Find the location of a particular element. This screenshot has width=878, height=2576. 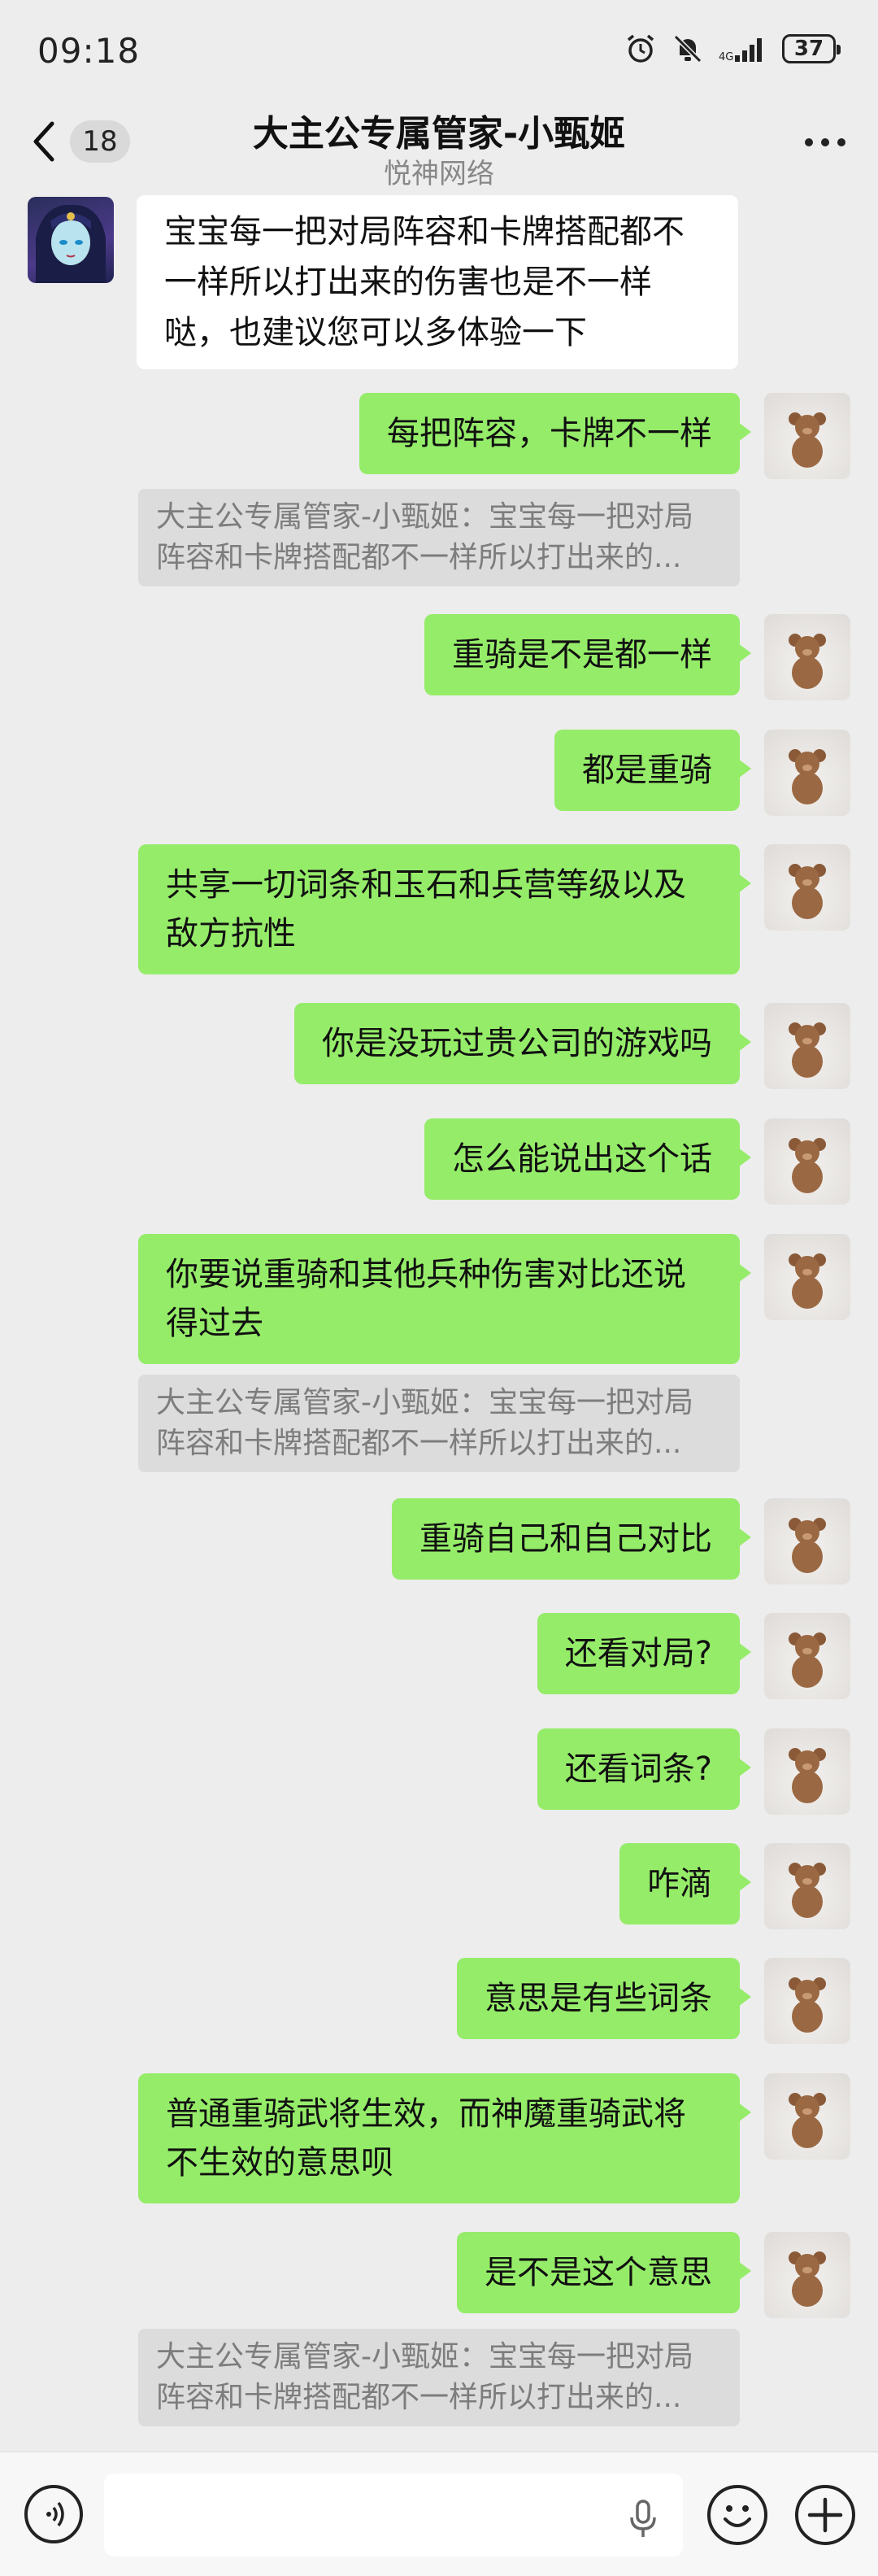

status-icons: 4G 37 is located at coordinates (733, 49).